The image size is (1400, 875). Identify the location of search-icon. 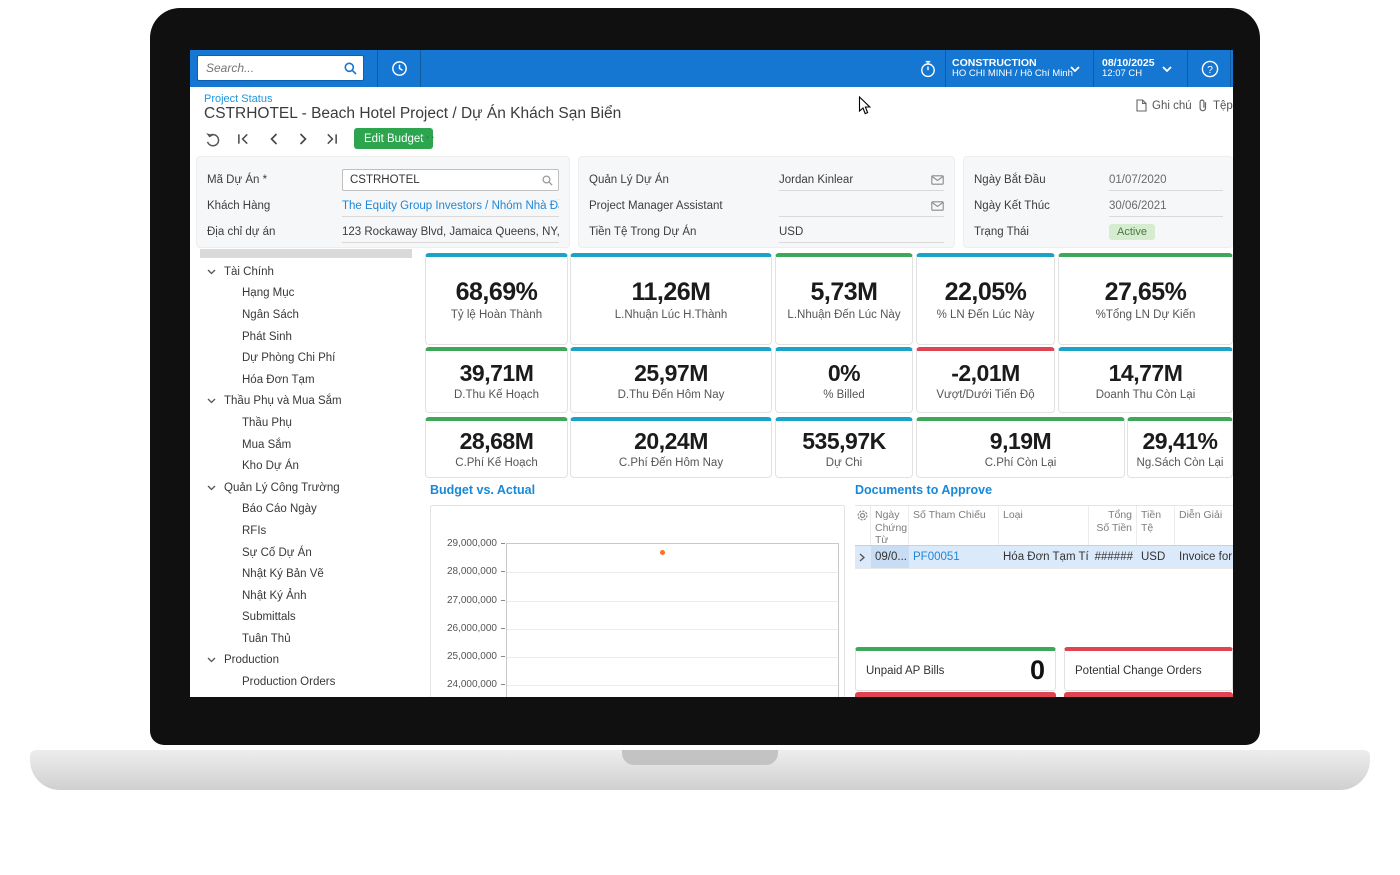
(350, 68).